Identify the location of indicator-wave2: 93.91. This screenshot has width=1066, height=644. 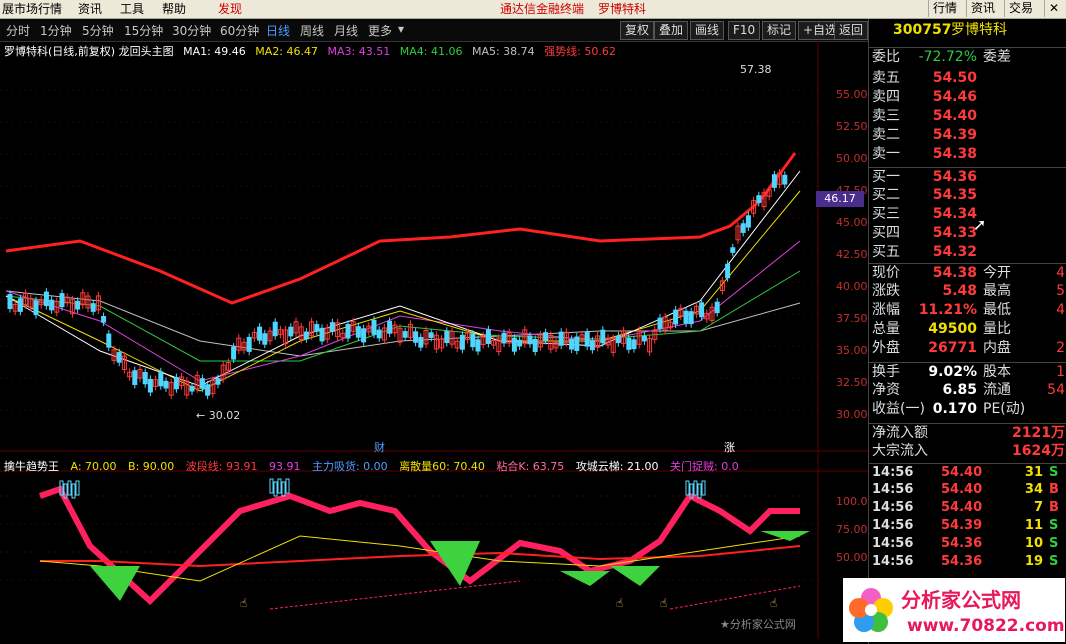
(284, 466).